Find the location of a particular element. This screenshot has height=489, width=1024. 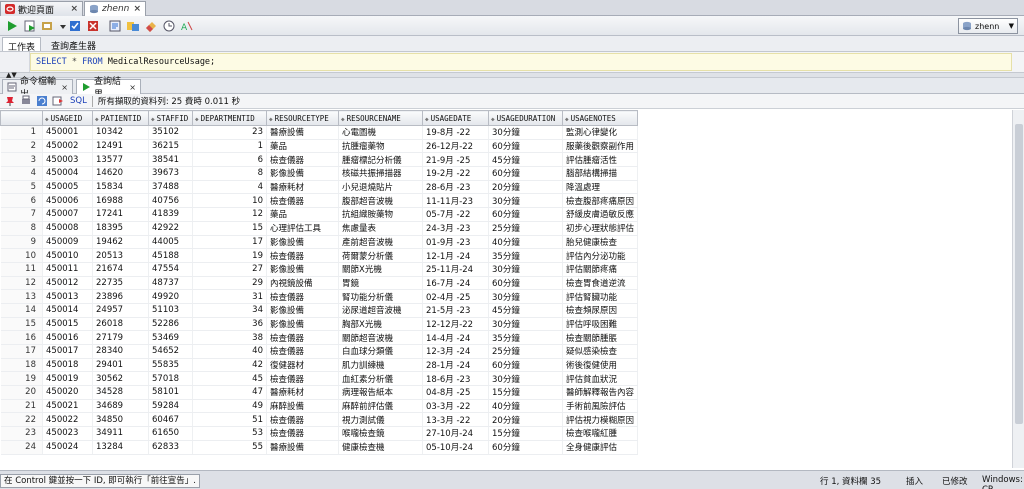

table-cell: 13577 is located at coordinates (120, 160).